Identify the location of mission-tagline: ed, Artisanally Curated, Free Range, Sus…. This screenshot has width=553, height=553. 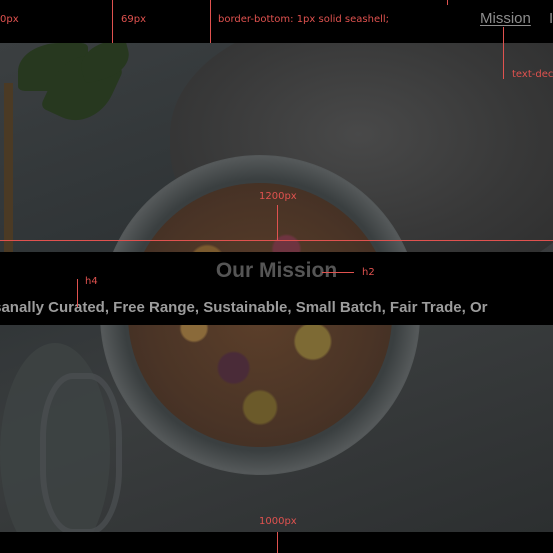
(244, 307).